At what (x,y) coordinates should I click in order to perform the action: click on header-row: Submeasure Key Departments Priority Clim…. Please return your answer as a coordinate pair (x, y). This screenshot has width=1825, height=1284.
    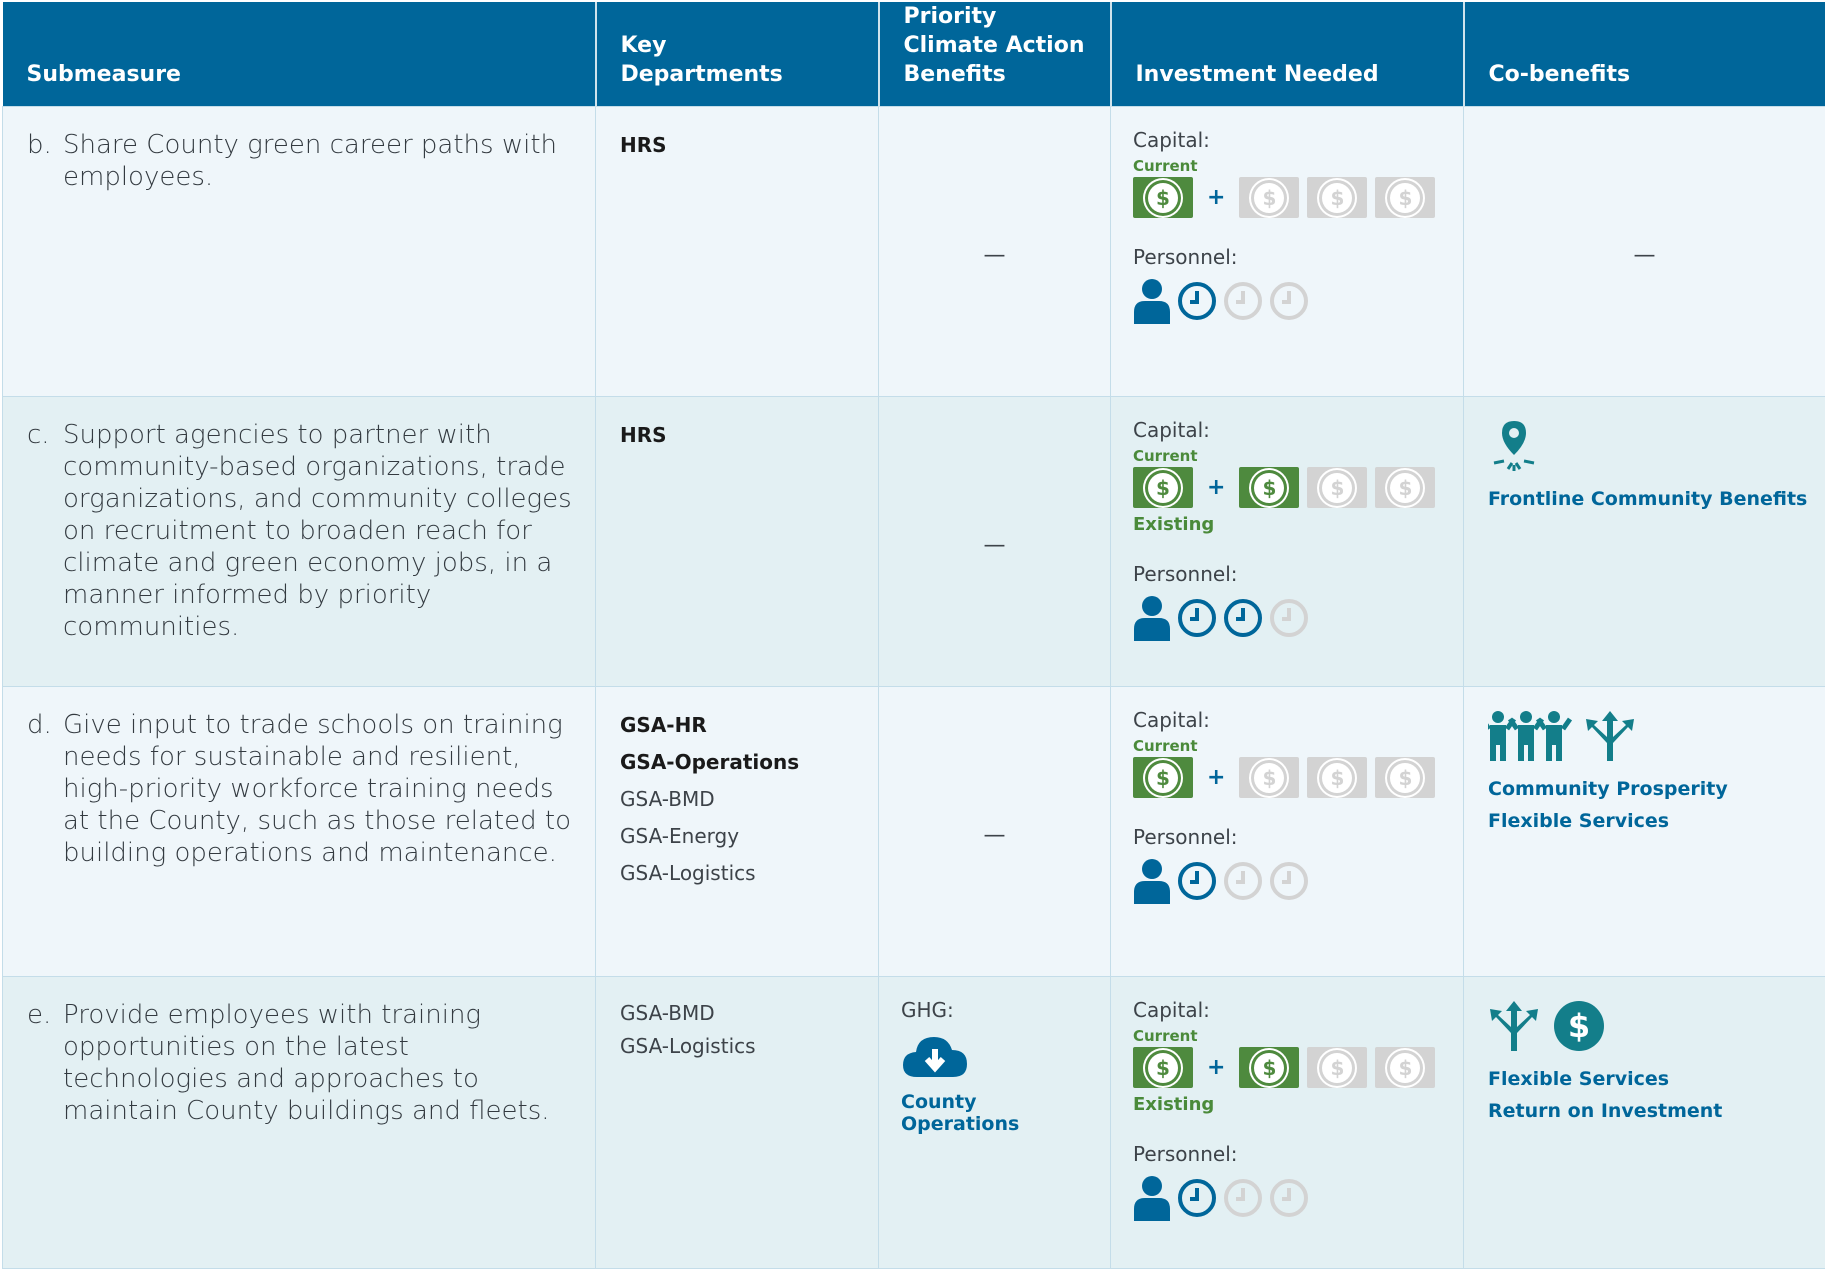
    Looking at the image, I should click on (913, 54).